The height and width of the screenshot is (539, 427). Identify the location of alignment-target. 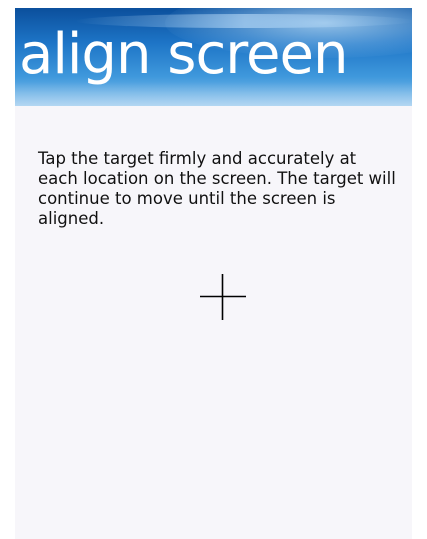
(223, 297).